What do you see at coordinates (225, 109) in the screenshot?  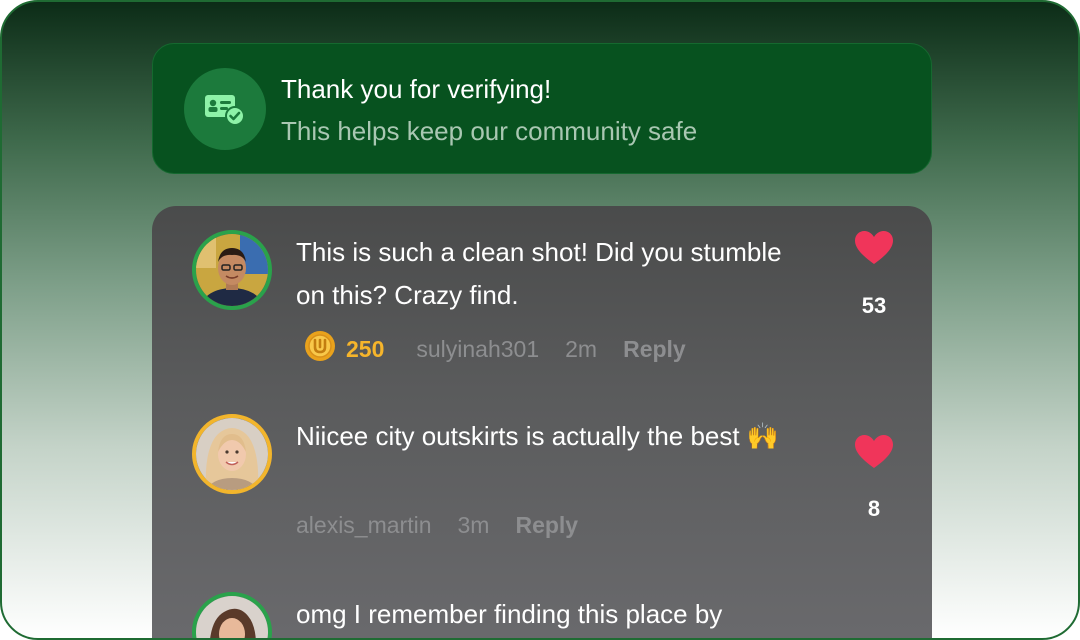 I see `verified-id-icon` at bounding box center [225, 109].